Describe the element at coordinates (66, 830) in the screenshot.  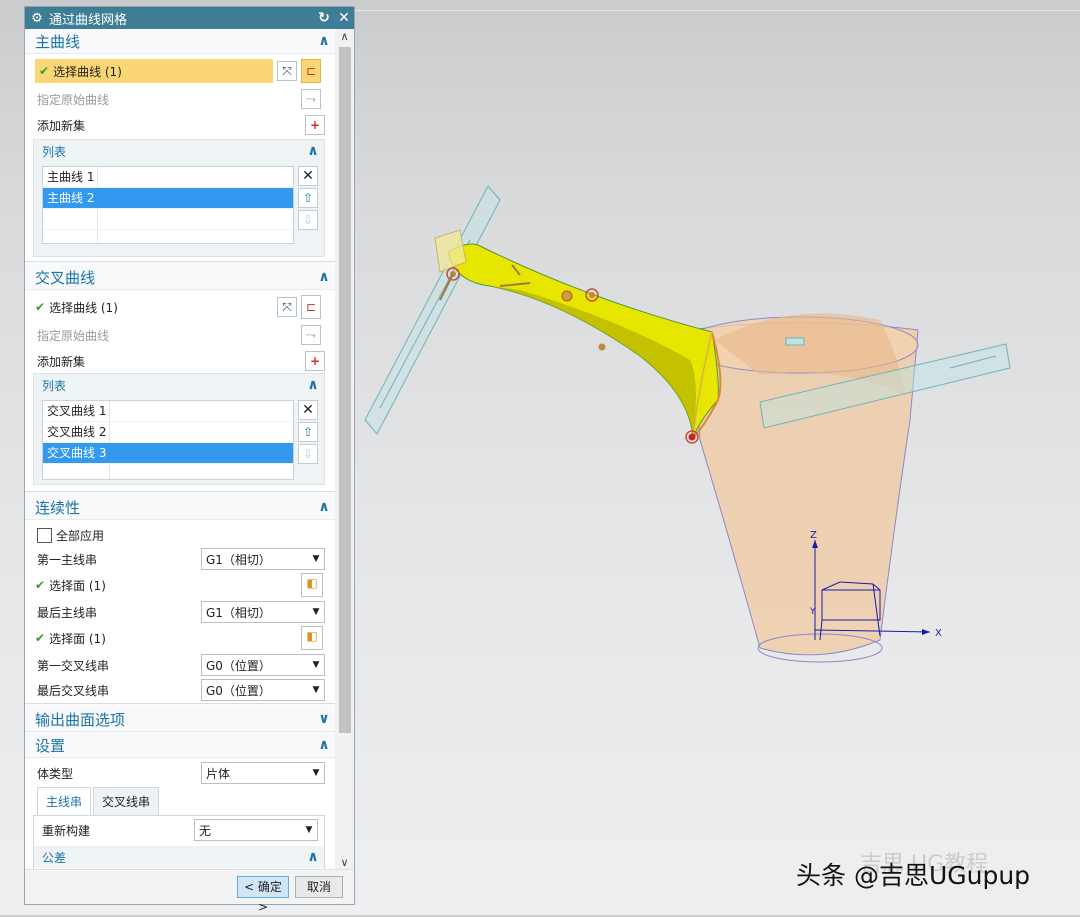
I see `rebuild-label: 重新构建` at that location.